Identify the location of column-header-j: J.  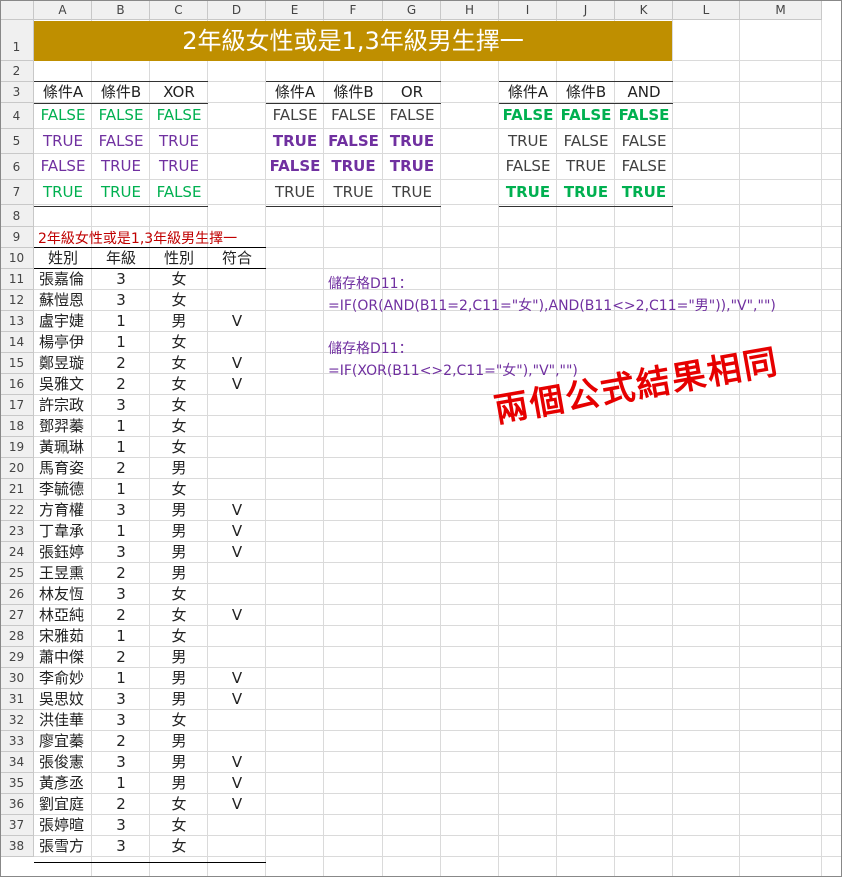
(586, 10).